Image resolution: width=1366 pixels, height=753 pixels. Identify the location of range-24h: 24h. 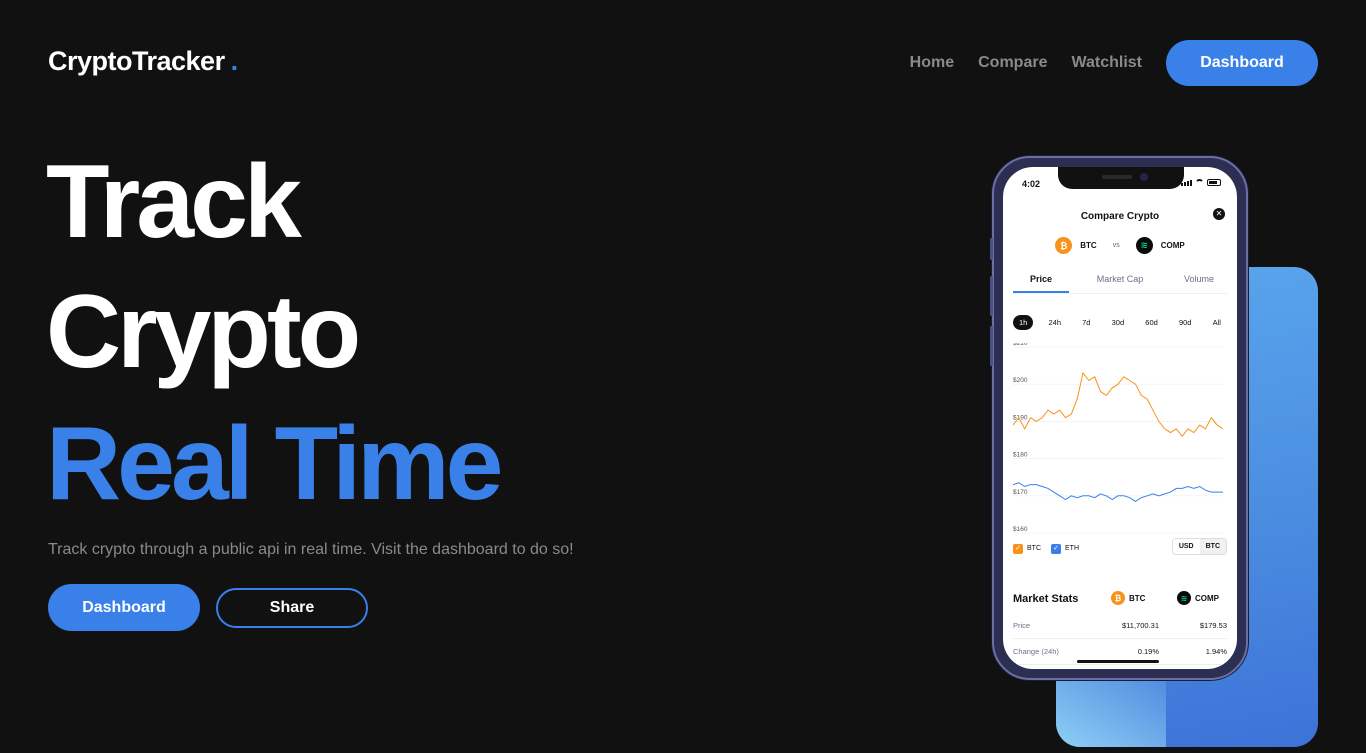
(1054, 322).